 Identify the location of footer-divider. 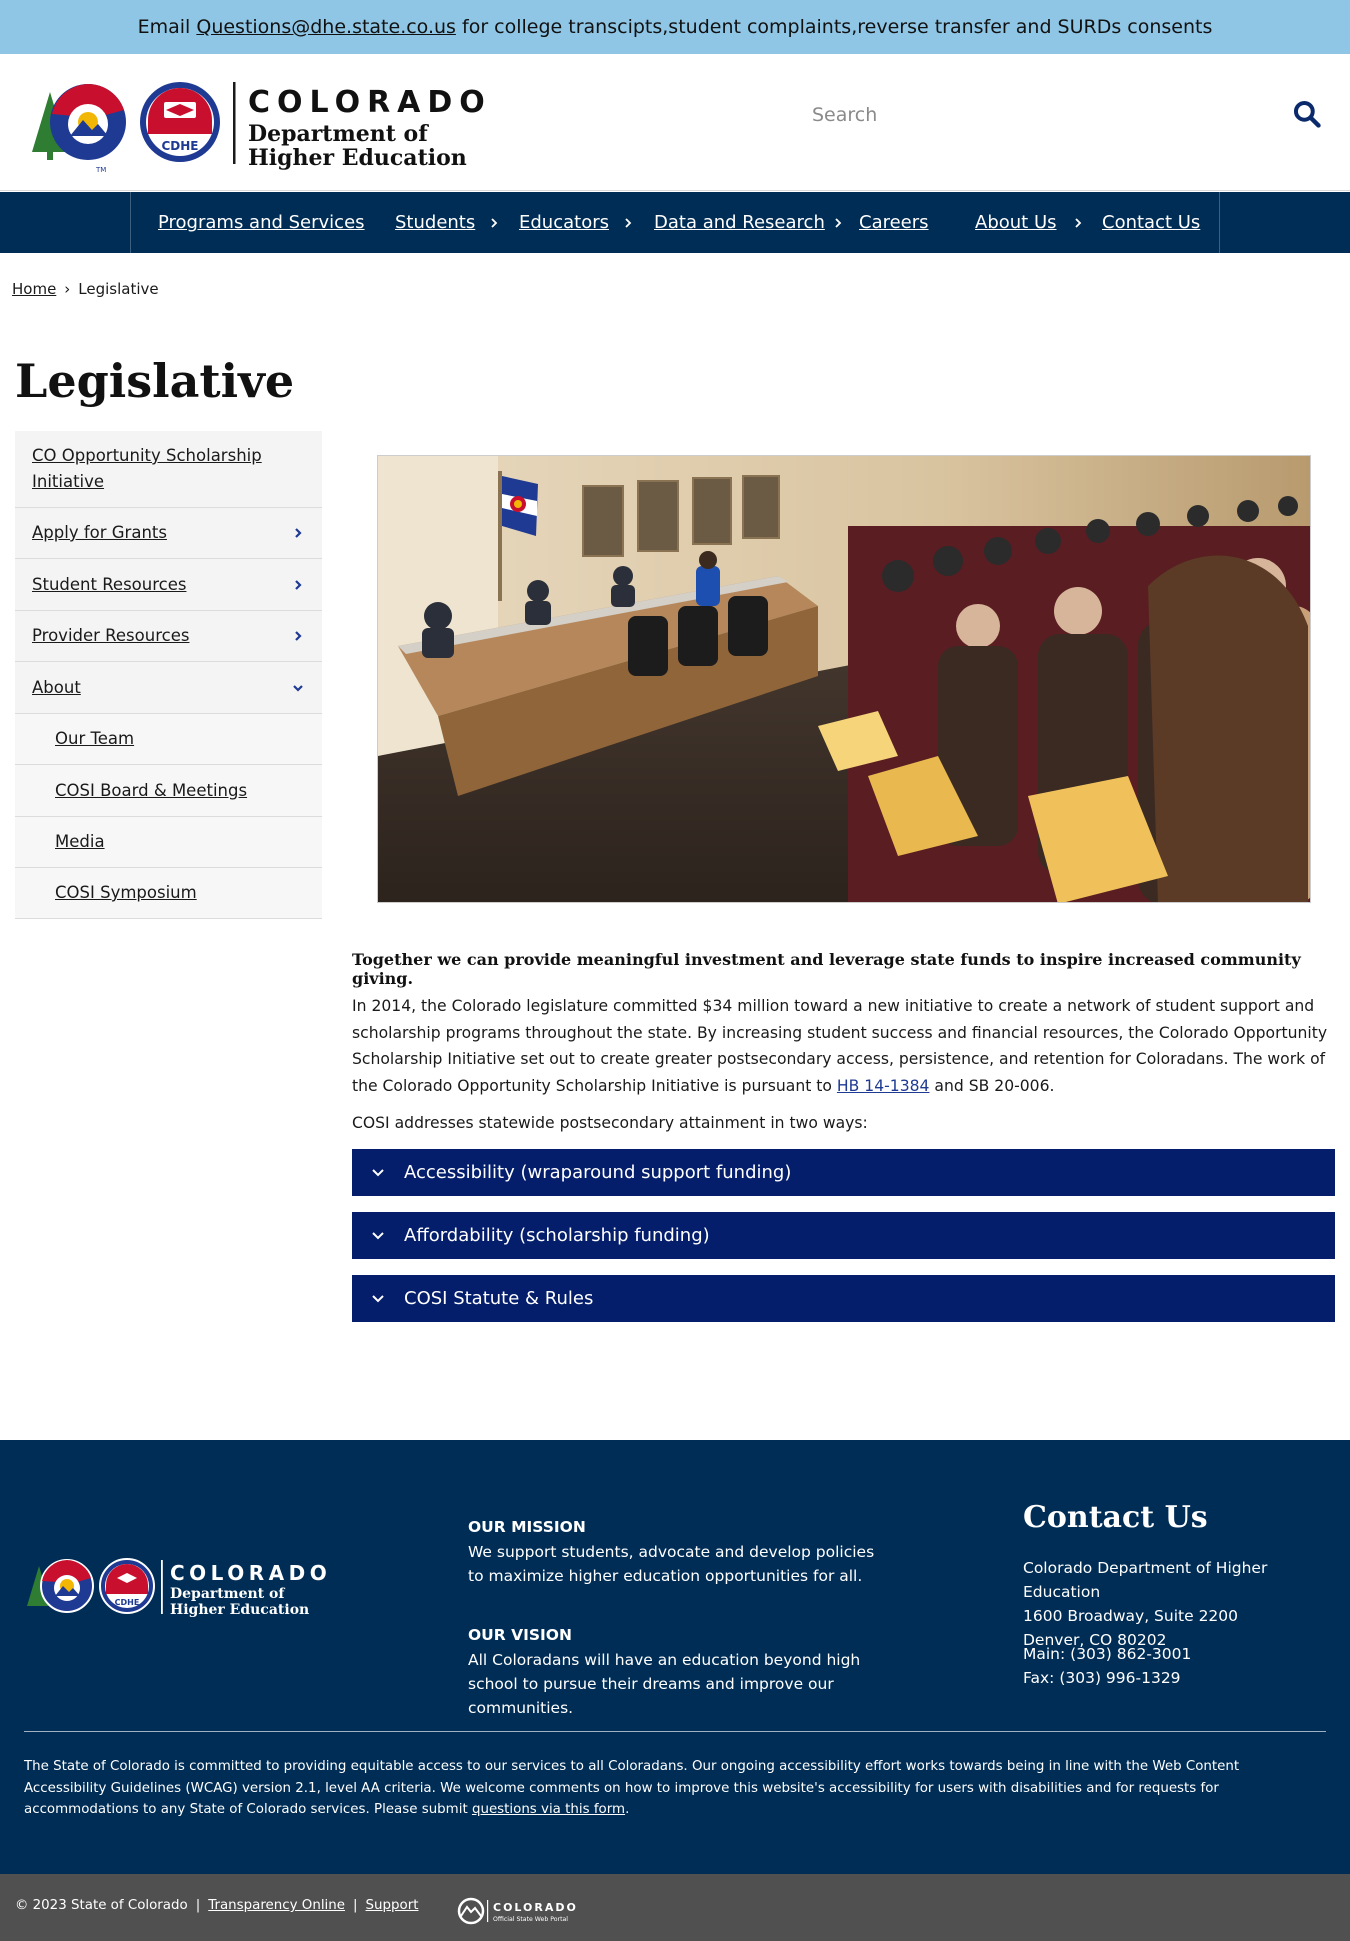
(675, 1731).